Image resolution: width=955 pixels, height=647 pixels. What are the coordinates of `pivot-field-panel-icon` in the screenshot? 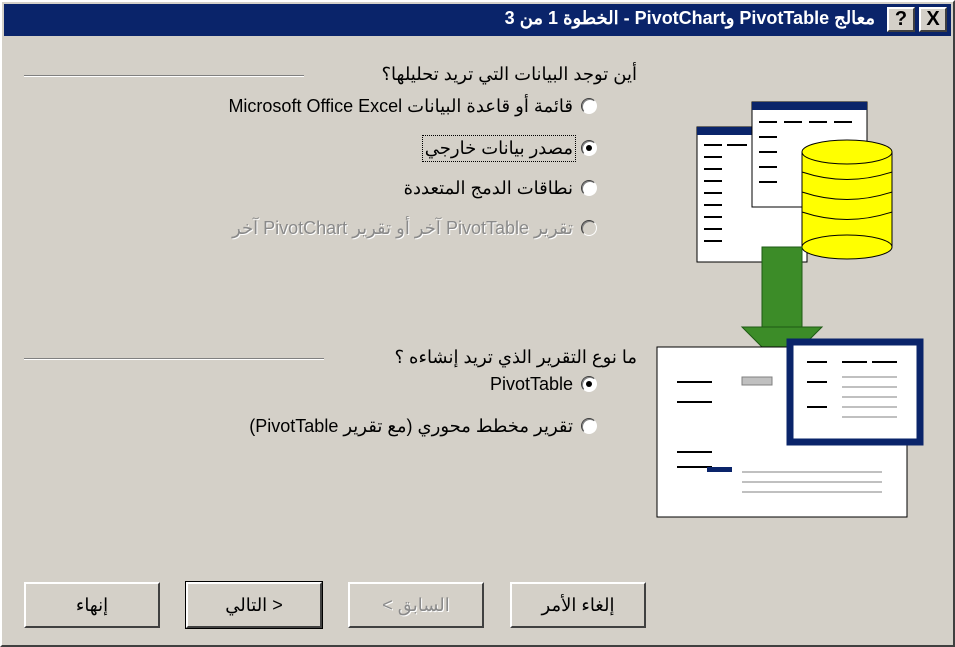 It's located at (855, 392).